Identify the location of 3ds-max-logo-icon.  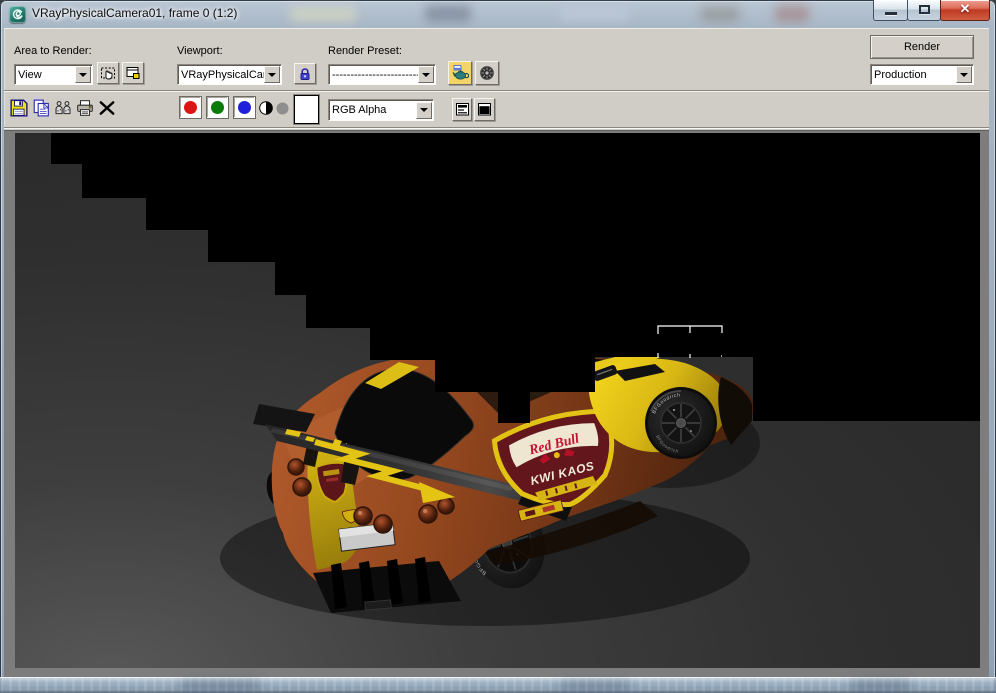
(17, 14).